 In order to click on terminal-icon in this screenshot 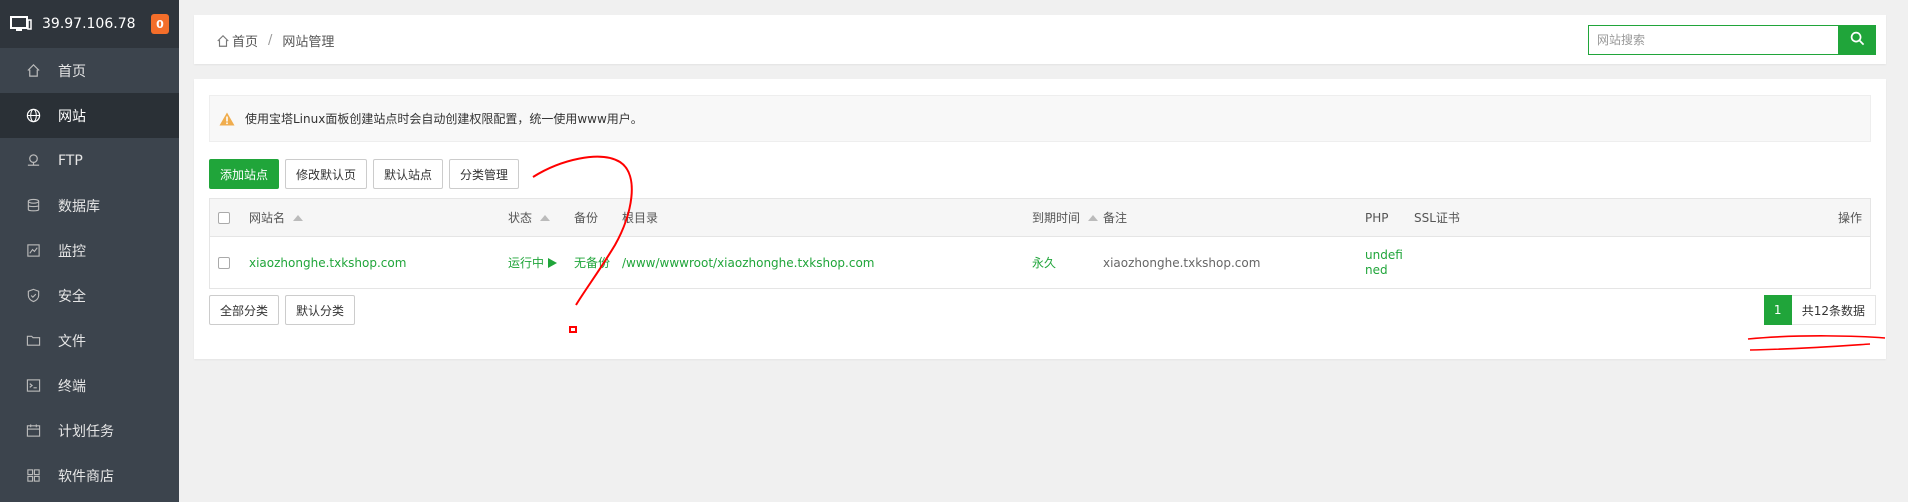, I will do `click(33, 386)`.